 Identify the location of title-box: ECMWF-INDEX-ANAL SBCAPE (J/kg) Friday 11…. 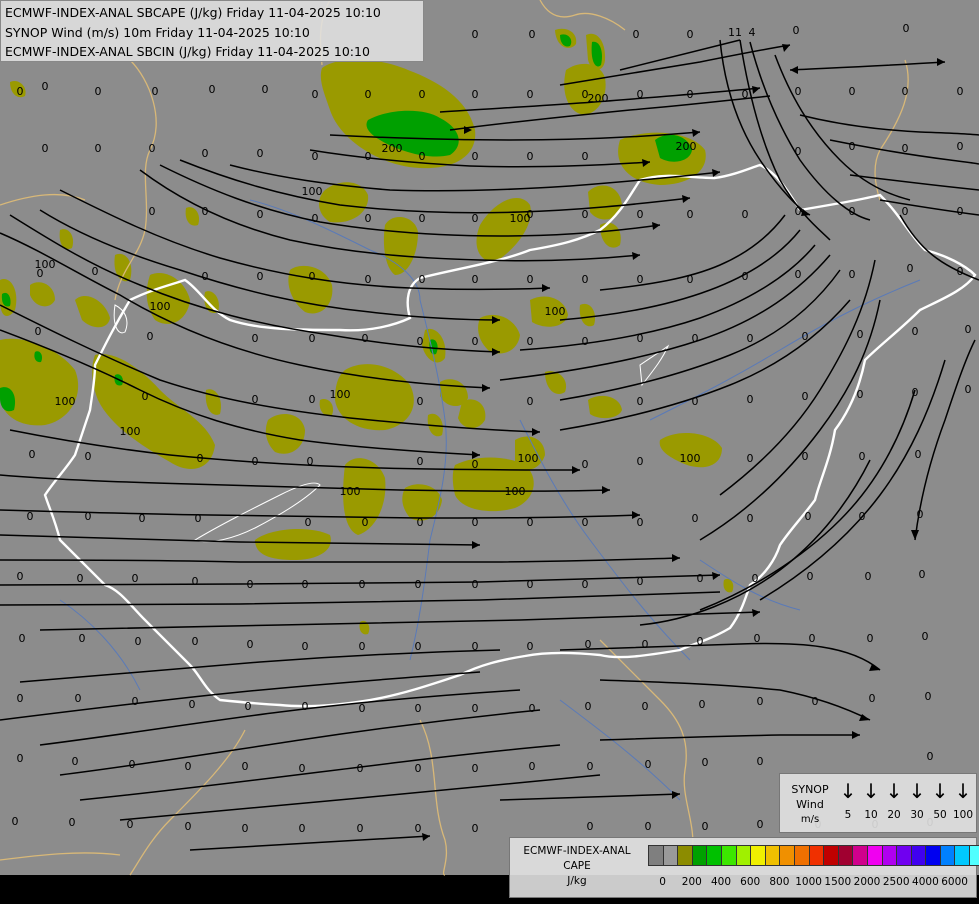
(212, 31).